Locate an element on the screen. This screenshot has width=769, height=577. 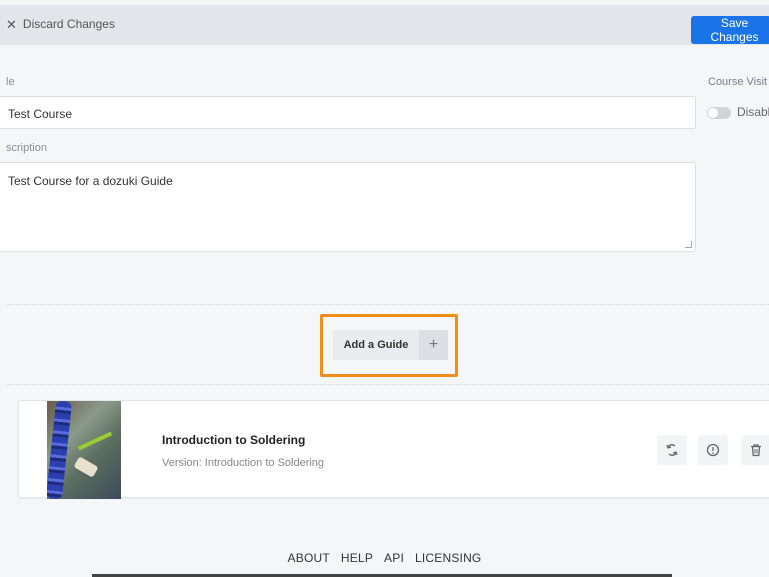
thumbnail-beads is located at coordinates (60, 450).